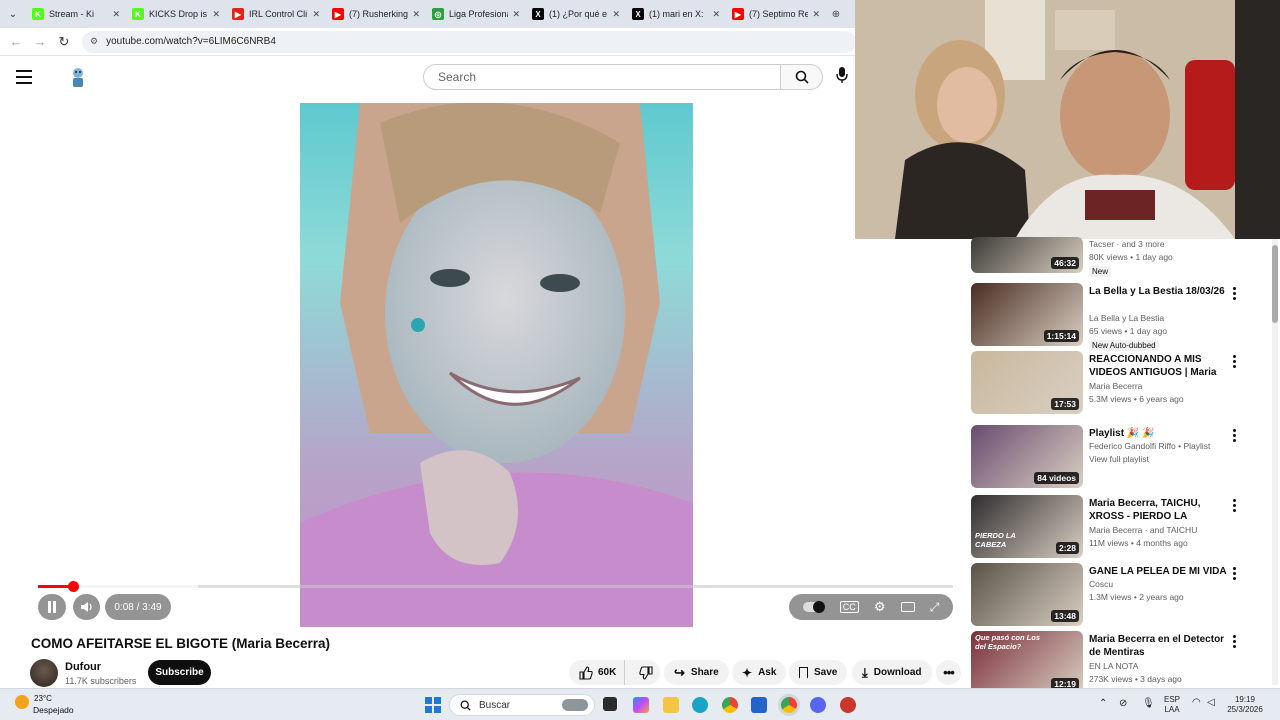 This screenshot has height=720, width=1280. What do you see at coordinates (76, 14) in the screenshot?
I see `browser-tab: K Stream - Ki ✕` at bounding box center [76, 14].